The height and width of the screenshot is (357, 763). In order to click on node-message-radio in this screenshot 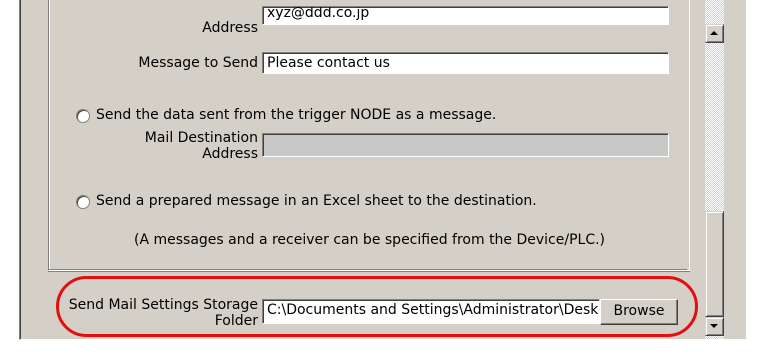, I will do `click(83, 116)`.